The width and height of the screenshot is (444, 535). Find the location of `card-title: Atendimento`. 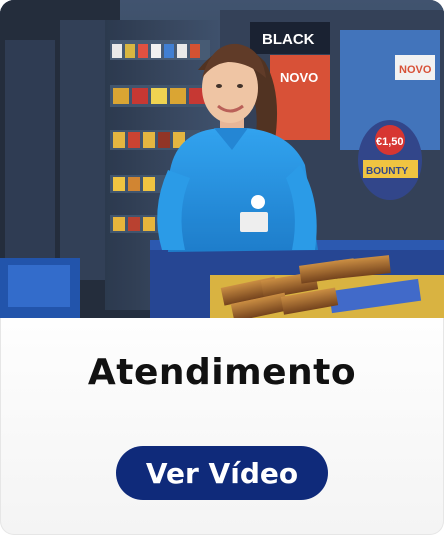

card-title: Atendimento is located at coordinates (222, 372).